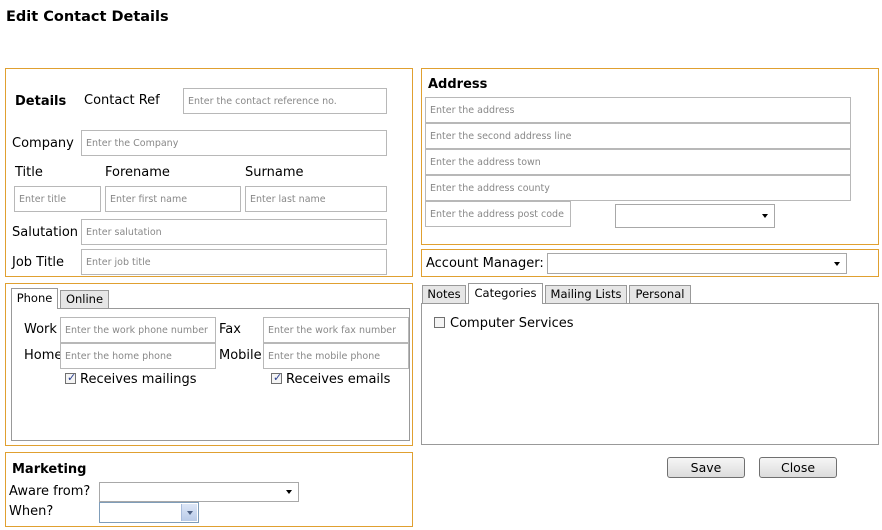 The height and width of the screenshot is (530, 882). Describe the element at coordinates (84, 299) in the screenshot. I see `tab-online: Online` at that location.